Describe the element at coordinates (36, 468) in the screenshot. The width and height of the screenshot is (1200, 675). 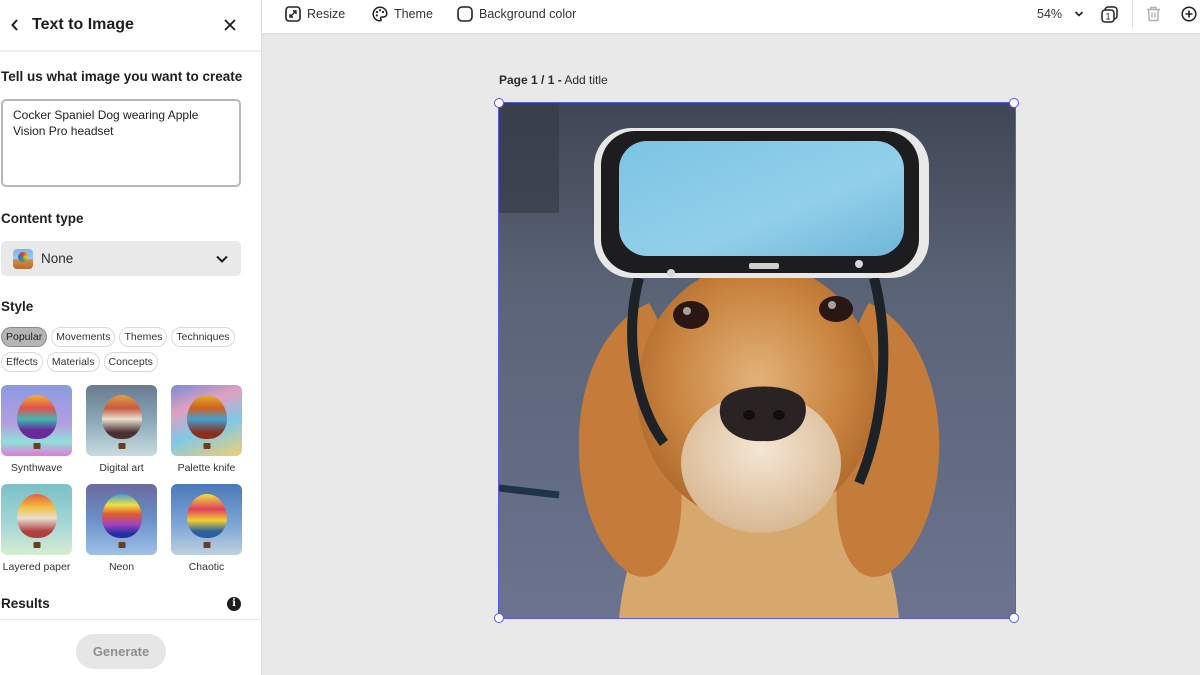
I see `style-label: Synthwave` at that location.